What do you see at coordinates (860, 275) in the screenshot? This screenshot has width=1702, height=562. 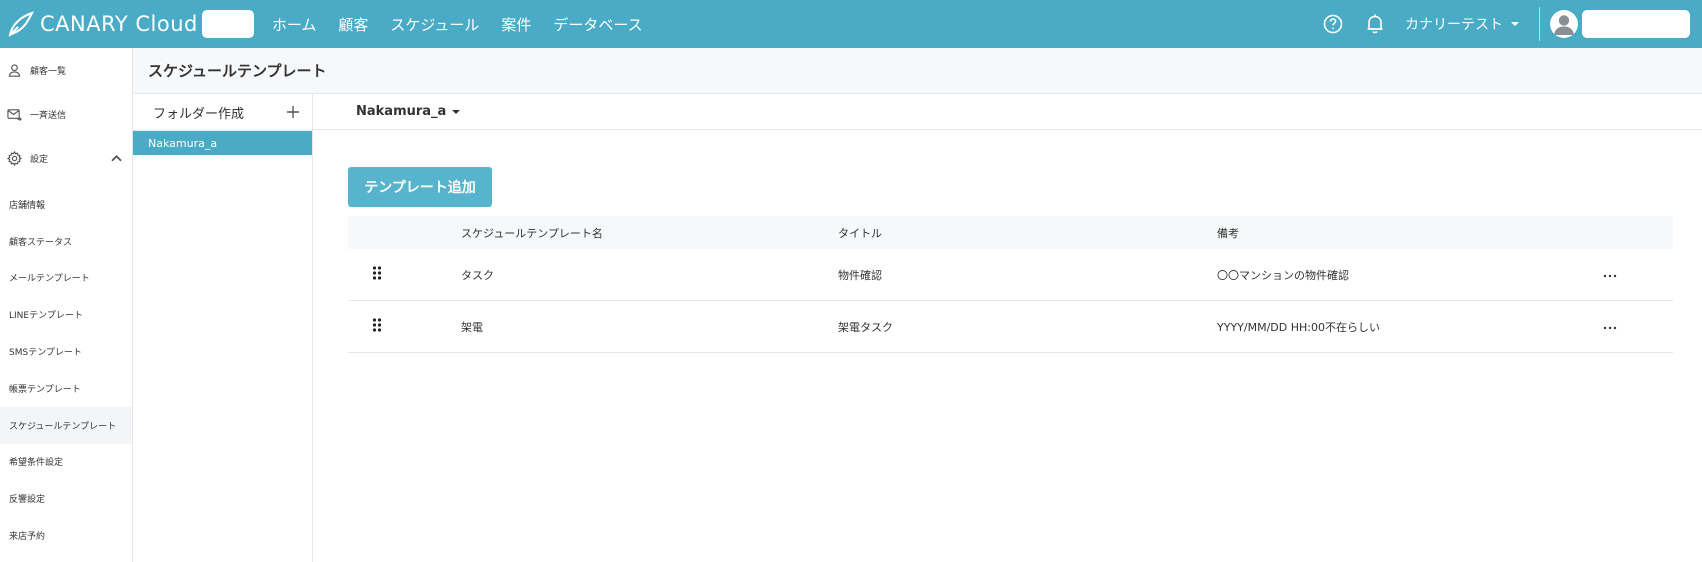 I see `cell-title: 物件確認` at bounding box center [860, 275].